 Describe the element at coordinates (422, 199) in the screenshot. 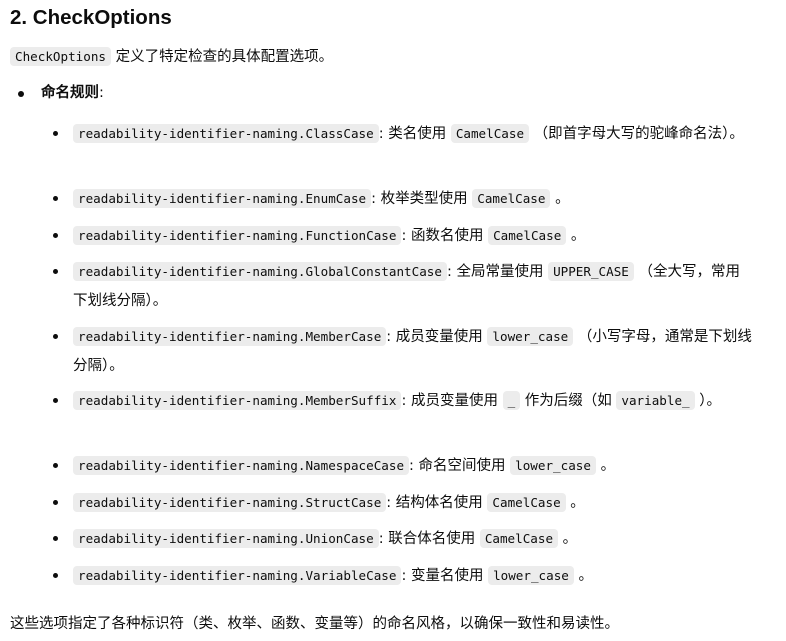

I see `option-desc: : 枚举类型使用` at that location.